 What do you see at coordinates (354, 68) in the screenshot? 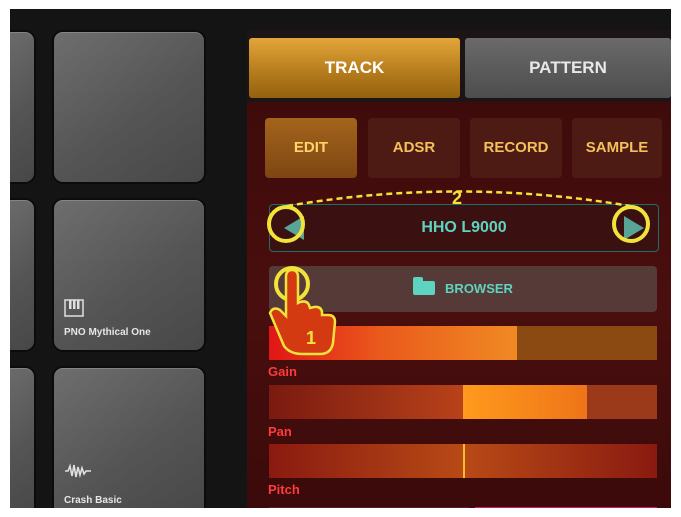
I see `tab-track: TRACK` at bounding box center [354, 68].